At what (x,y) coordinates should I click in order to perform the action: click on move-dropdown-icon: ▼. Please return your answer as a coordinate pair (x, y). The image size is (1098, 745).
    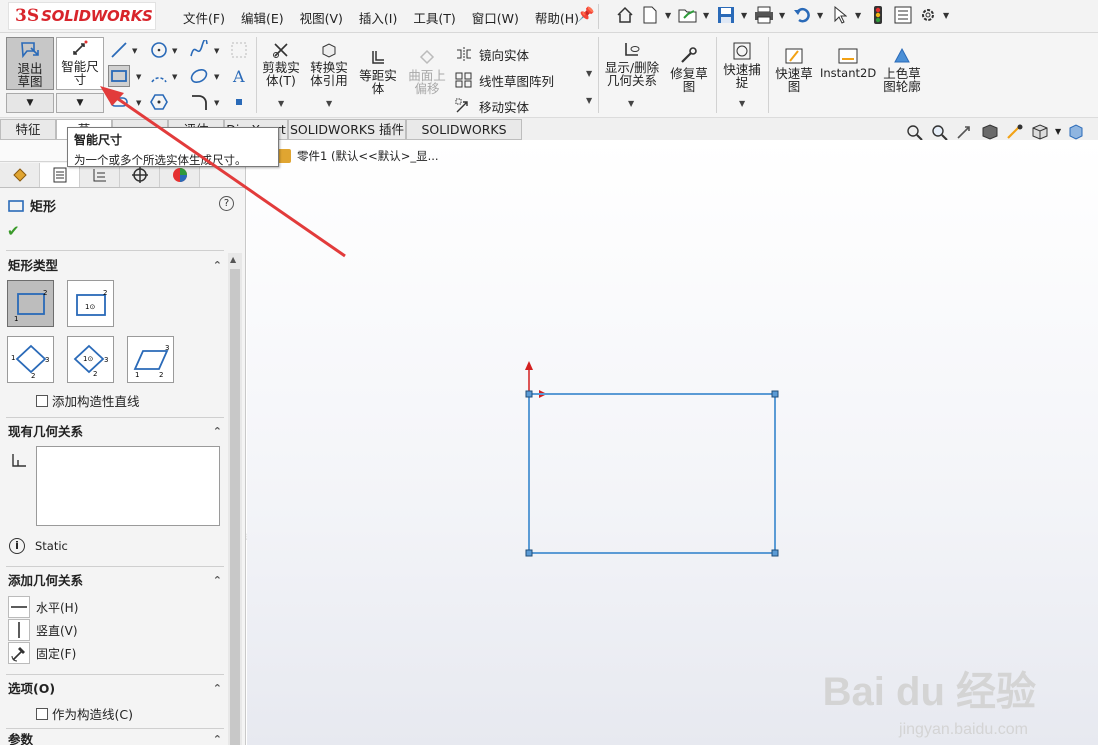
    Looking at the image, I should click on (589, 100).